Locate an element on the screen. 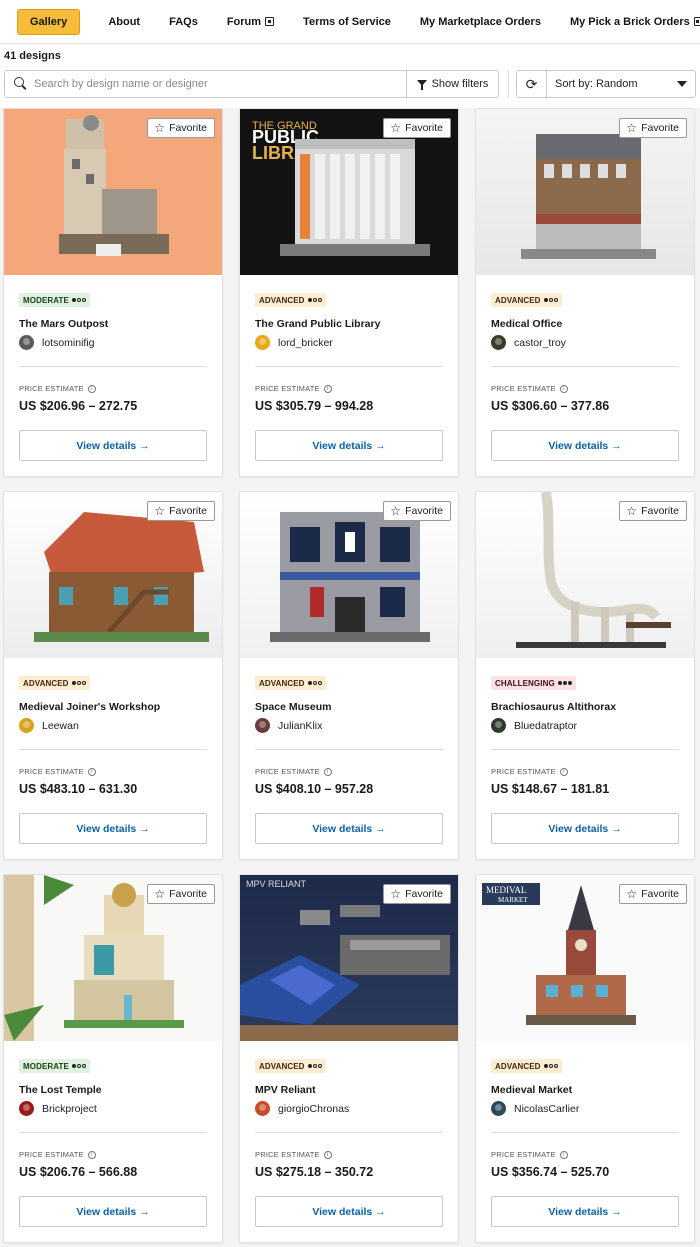  nav-forum: Forum is located at coordinates (251, 22).